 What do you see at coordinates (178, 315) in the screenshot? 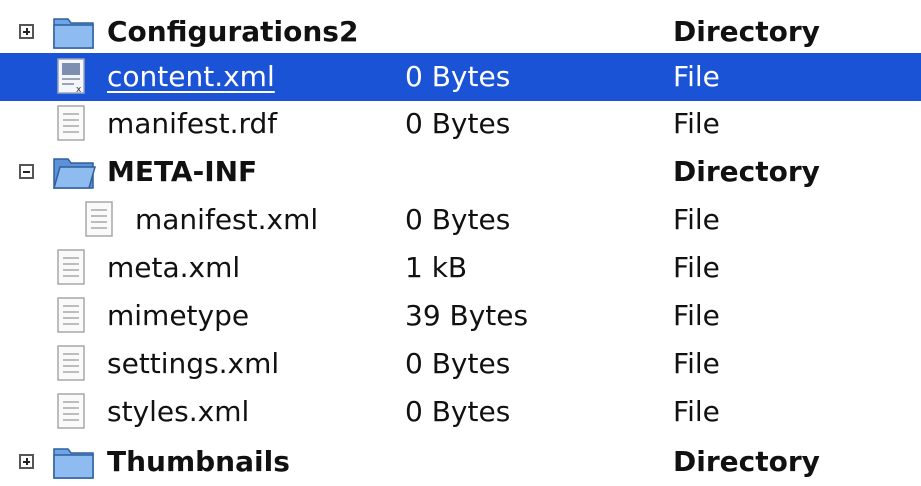
I see `item-name: mimetype` at bounding box center [178, 315].